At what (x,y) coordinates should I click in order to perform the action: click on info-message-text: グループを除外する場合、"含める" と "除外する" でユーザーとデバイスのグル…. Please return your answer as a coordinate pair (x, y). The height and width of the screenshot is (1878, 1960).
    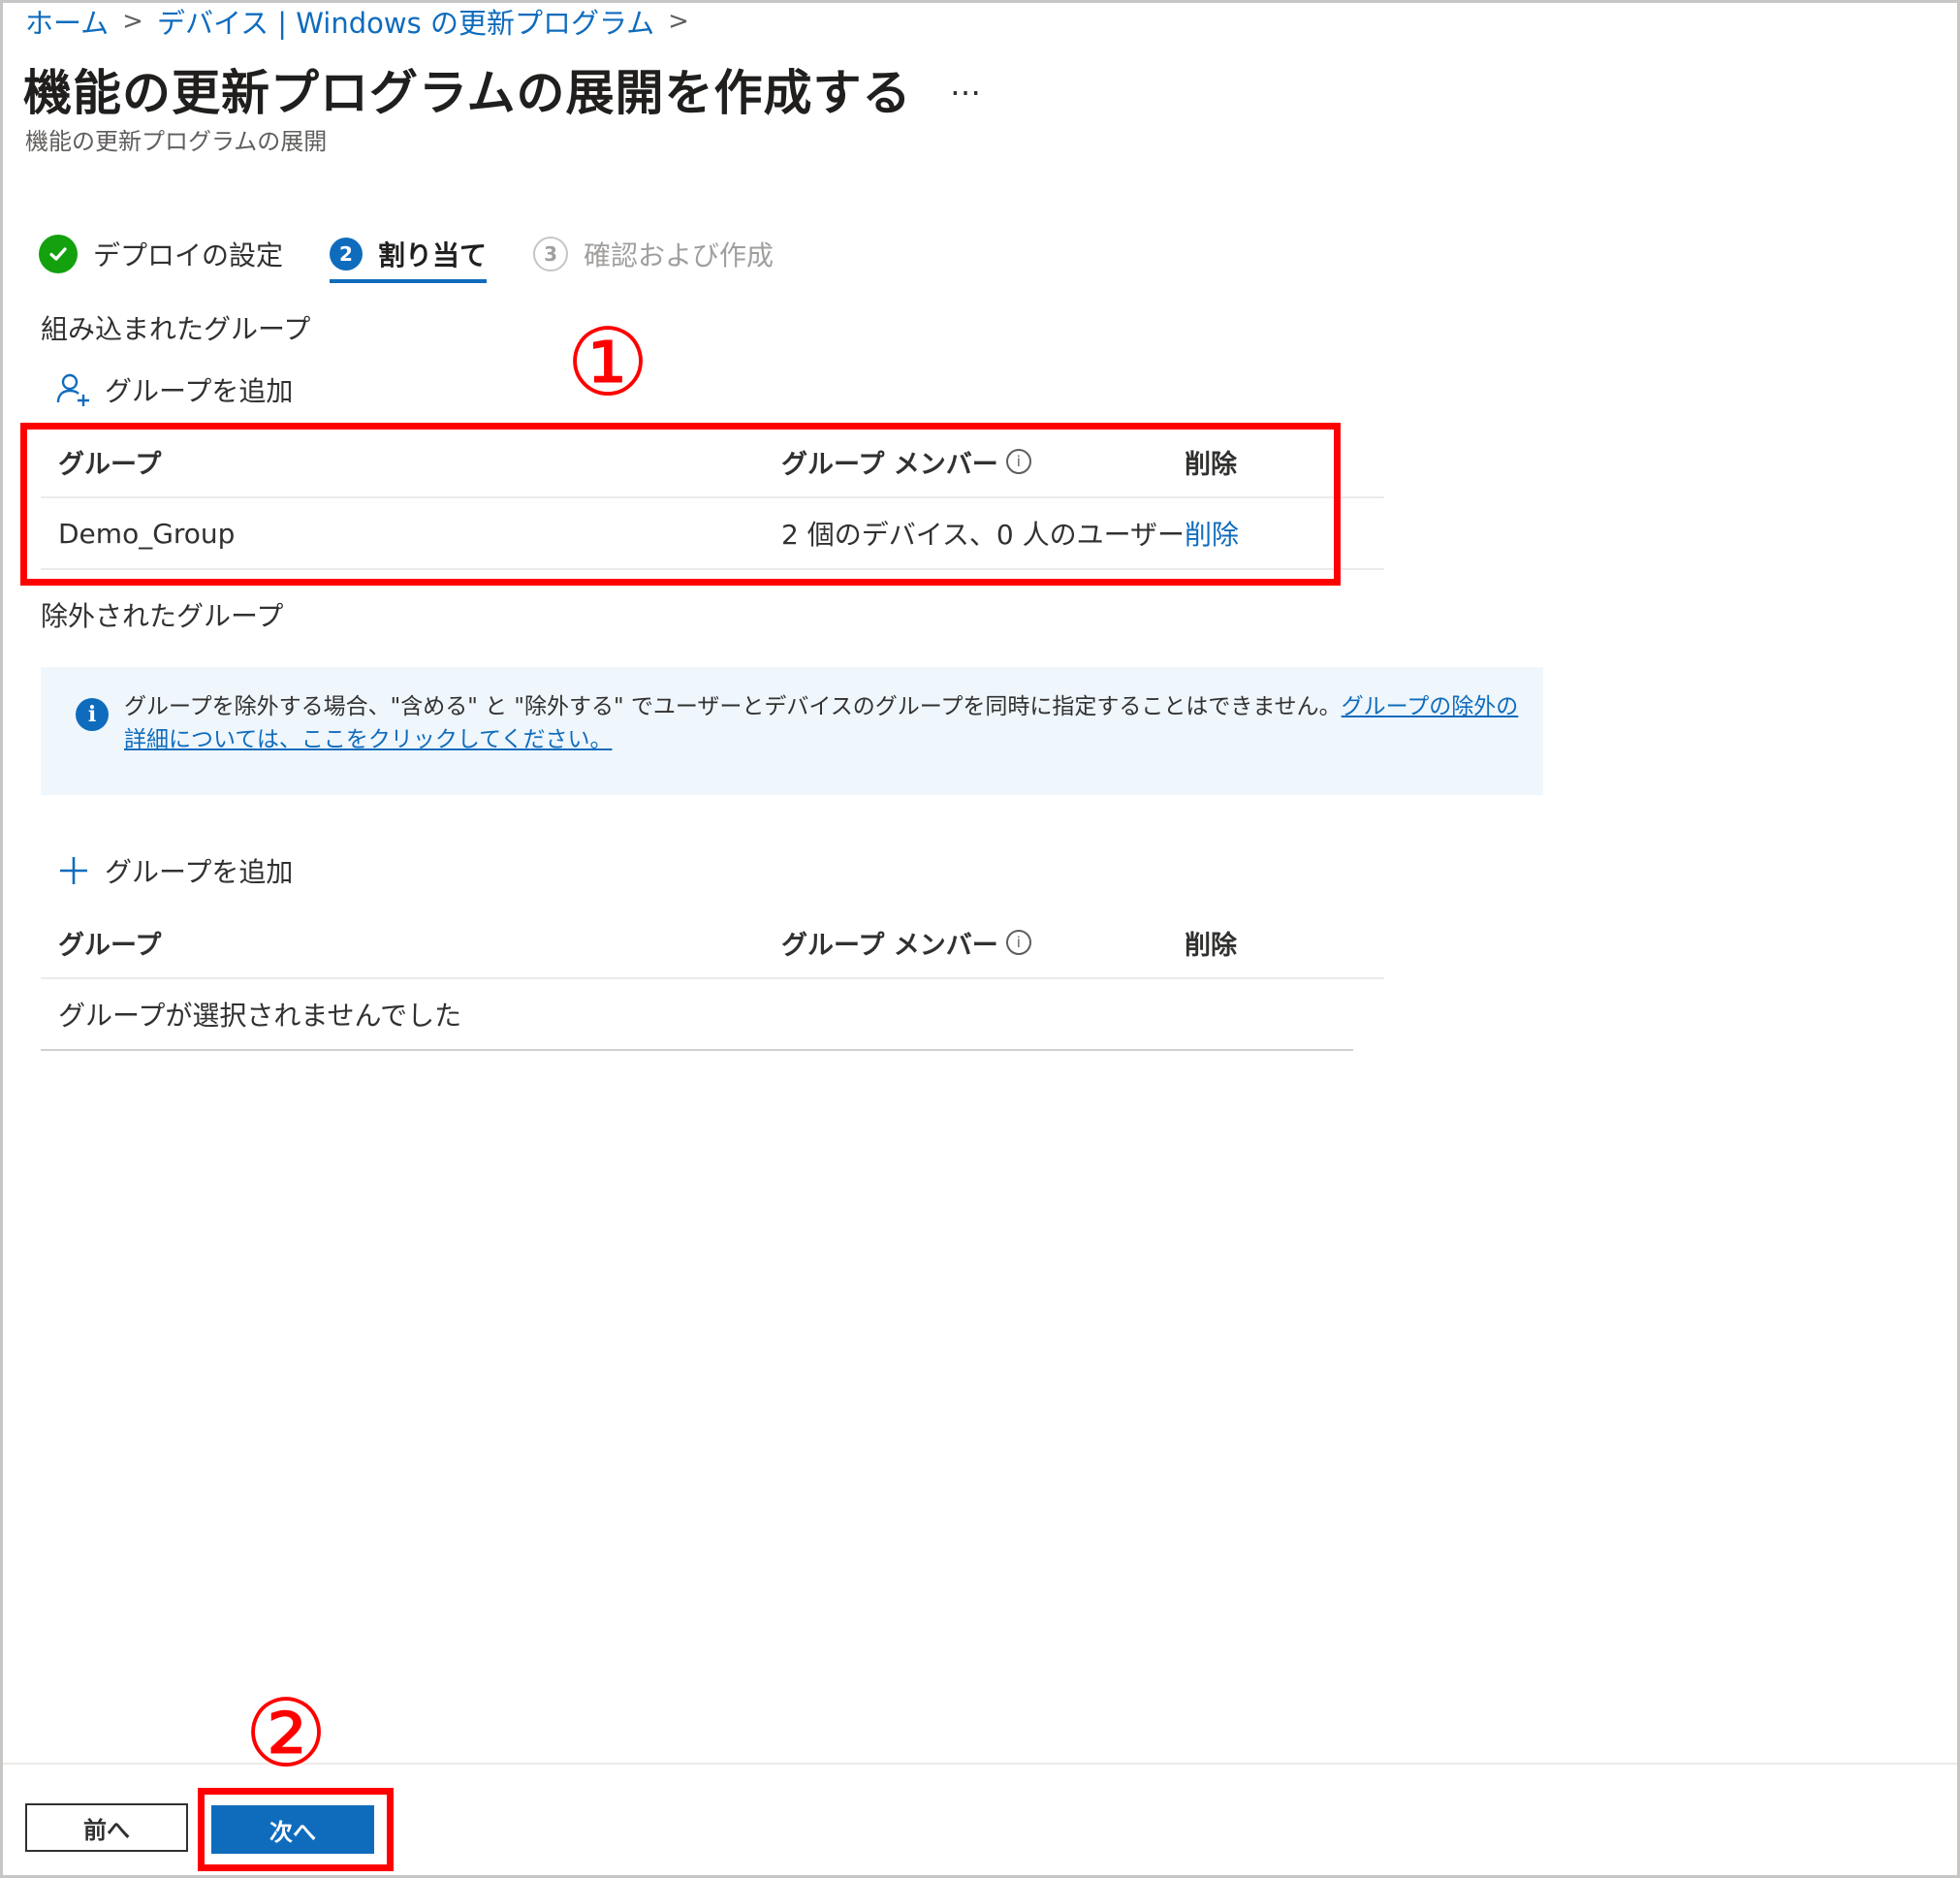
    Looking at the image, I should click on (822, 723).